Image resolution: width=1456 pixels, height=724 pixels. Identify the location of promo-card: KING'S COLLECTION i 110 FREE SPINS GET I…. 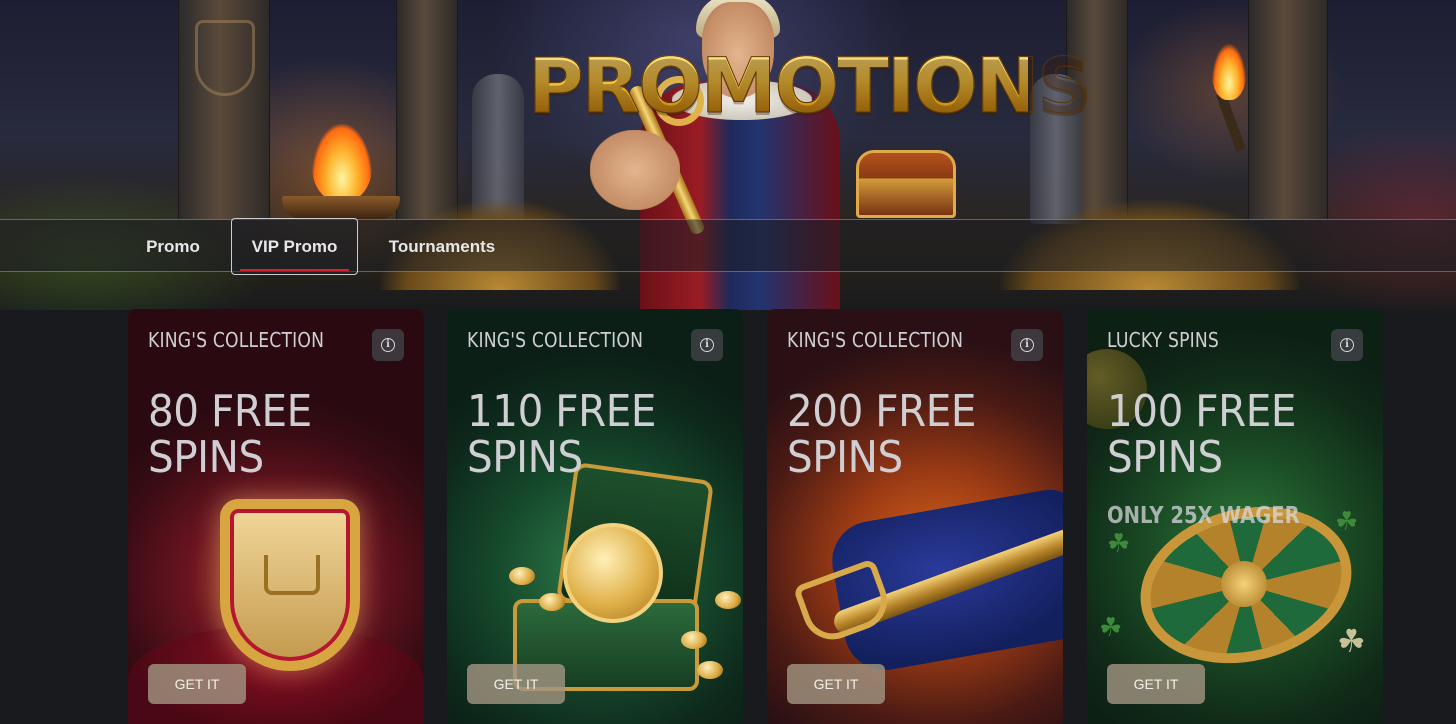
(595, 516).